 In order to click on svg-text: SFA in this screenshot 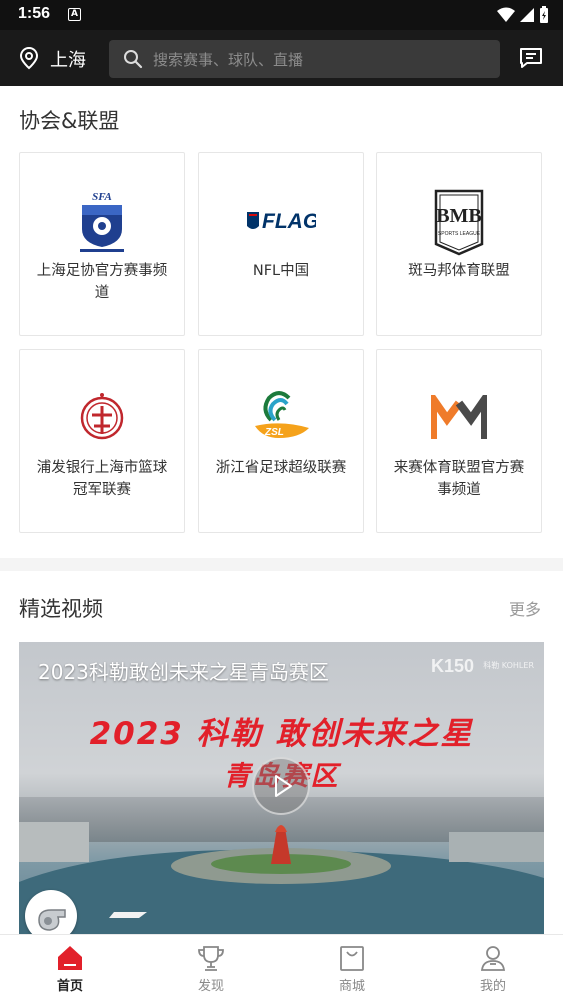, I will do `click(102, 197)`.